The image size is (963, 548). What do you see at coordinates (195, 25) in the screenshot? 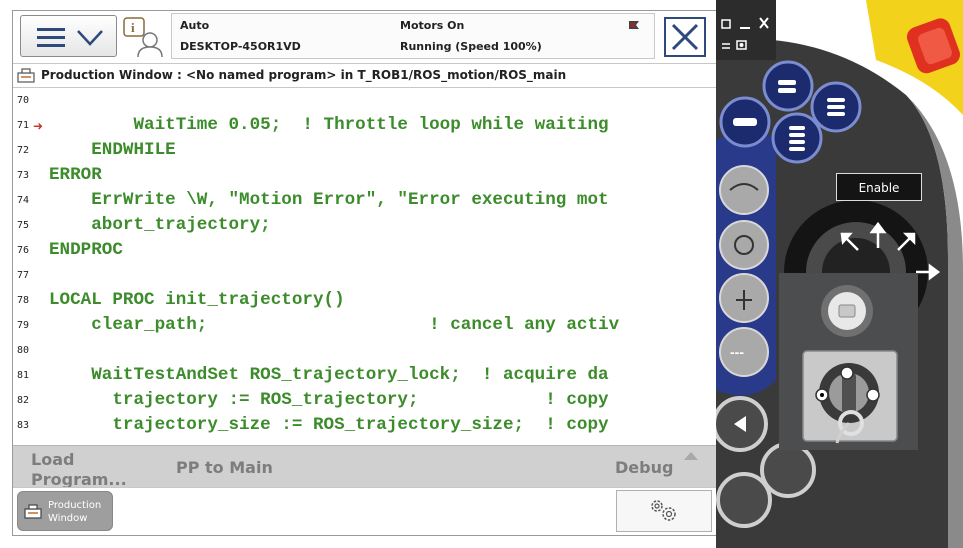
I see `operating-mode: Auto` at bounding box center [195, 25].